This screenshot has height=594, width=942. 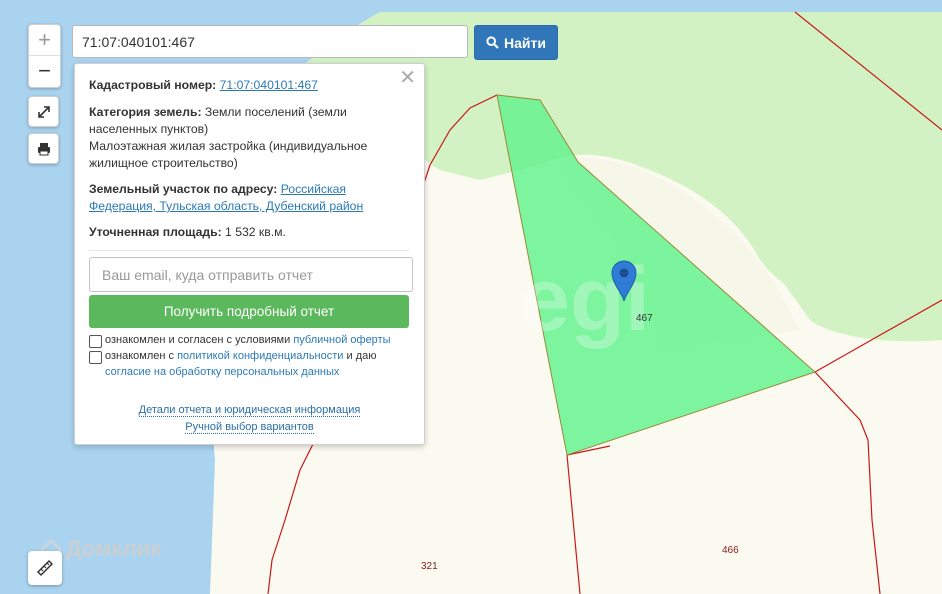 I want to click on ruler-icon, so click(x=45, y=568).